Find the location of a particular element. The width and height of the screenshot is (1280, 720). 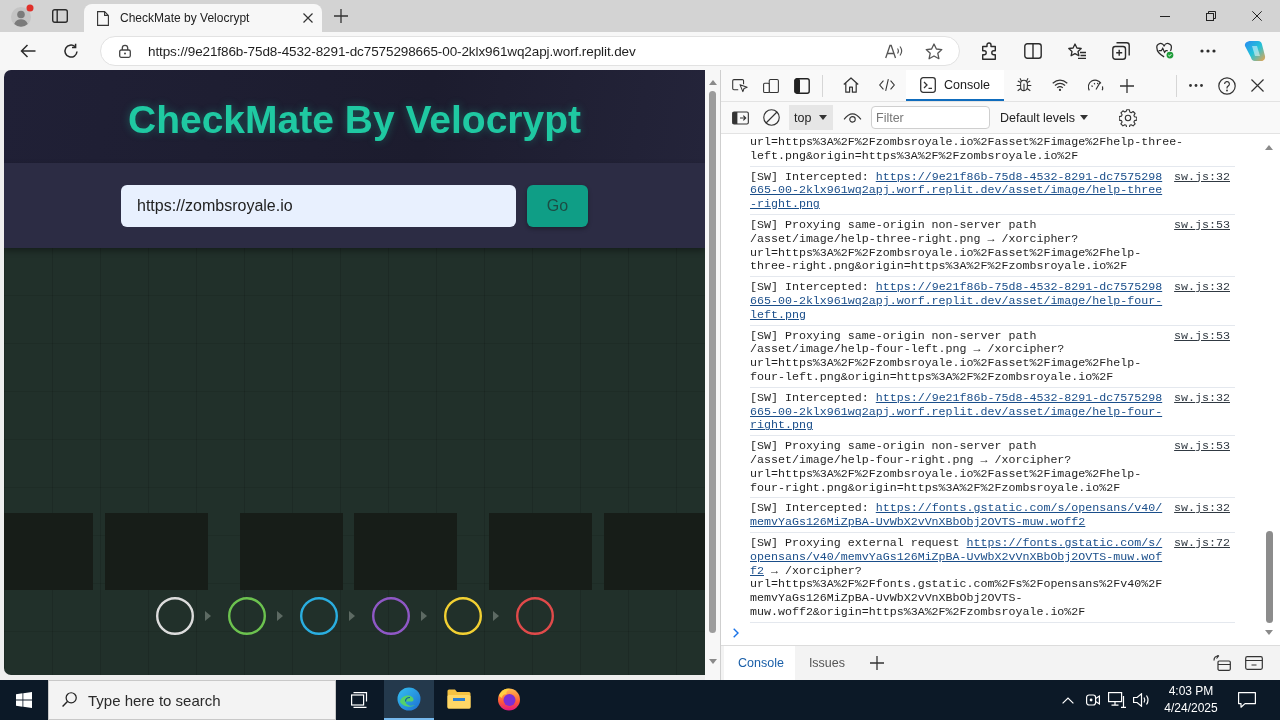

page-icon is located at coordinates (103, 18).